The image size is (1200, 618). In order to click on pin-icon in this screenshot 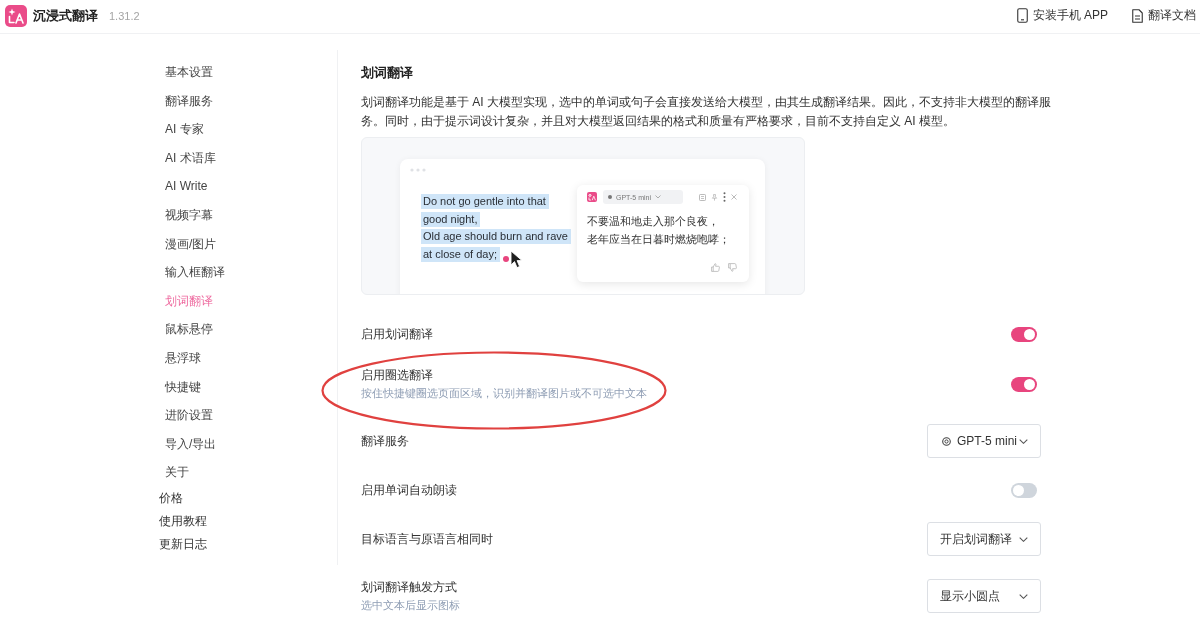, I will do `click(714, 197)`.